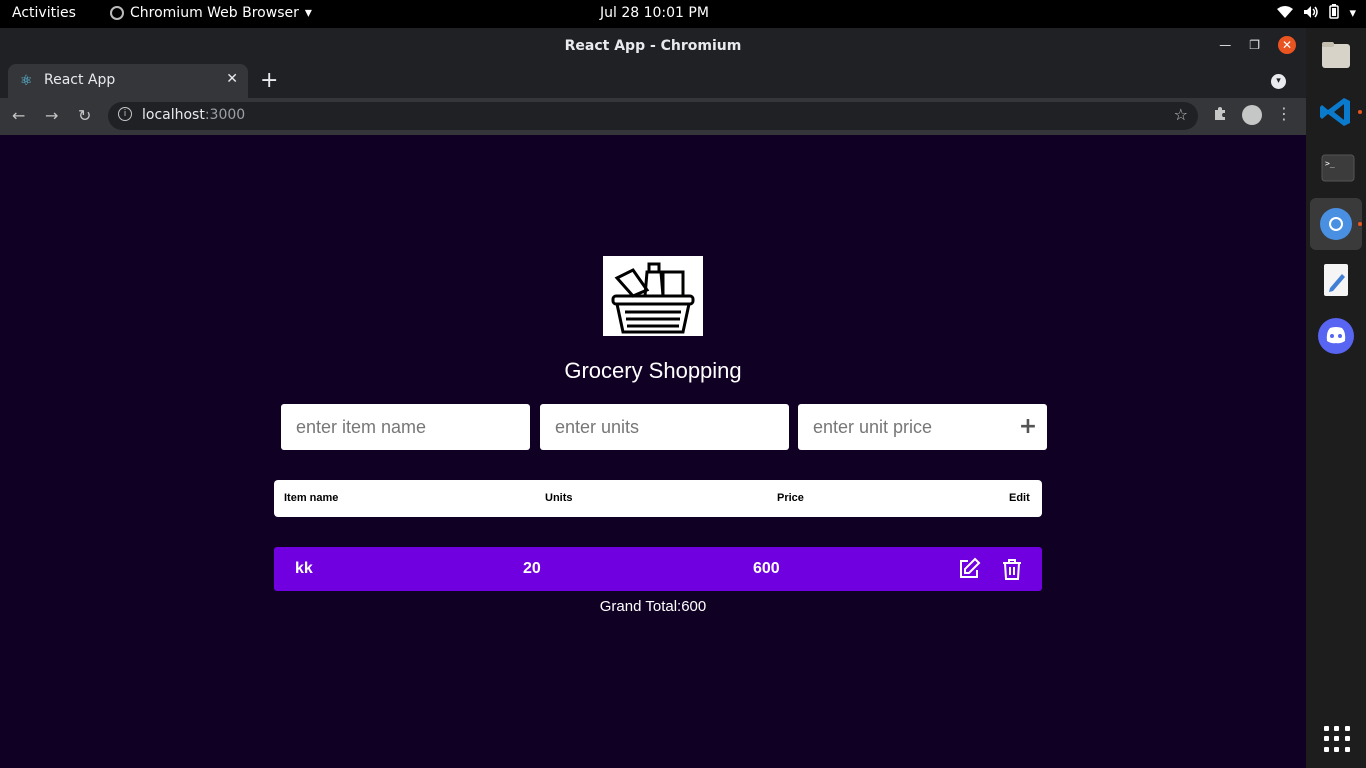  What do you see at coordinates (969, 569) in the screenshot?
I see `edit-icon` at bounding box center [969, 569].